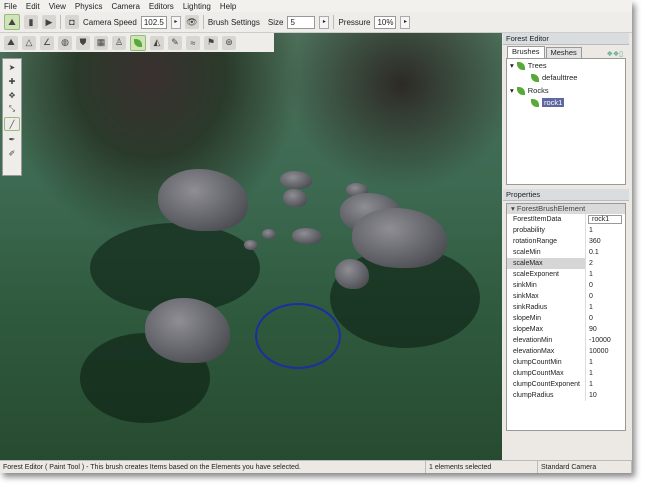 This screenshot has width=645, height=487. What do you see at coordinates (10, 6) in the screenshot?
I see `menu-file: File` at bounding box center [10, 6].